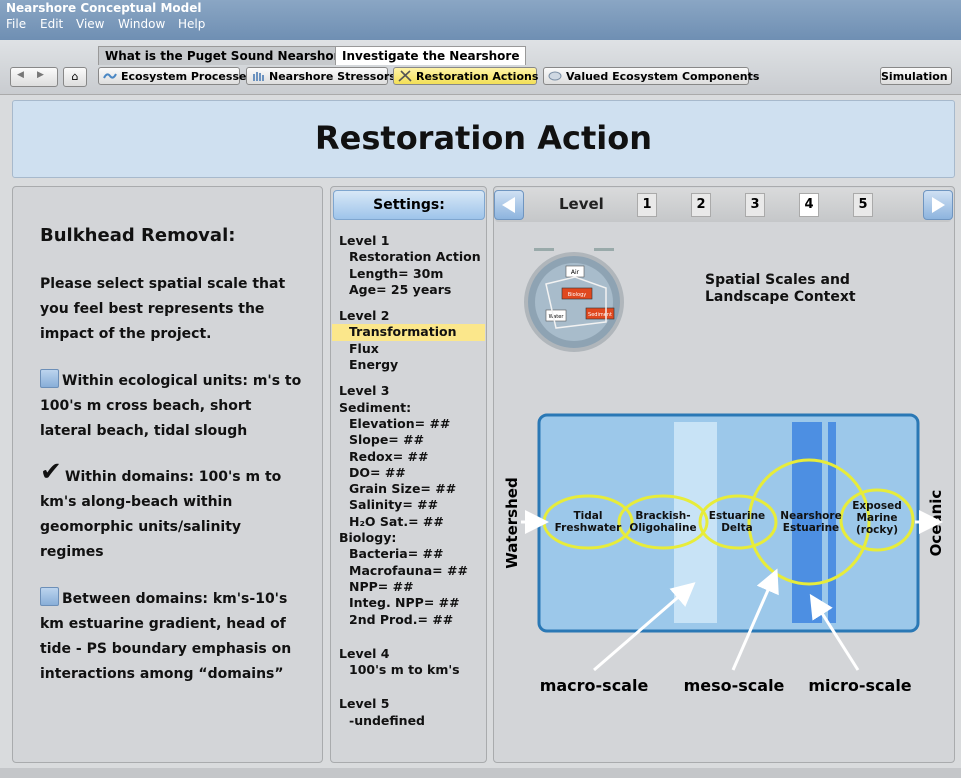 This screenshot has width=961, height=778. I want to click on biology-item: Macrofauna= ##, so click(408, 570).